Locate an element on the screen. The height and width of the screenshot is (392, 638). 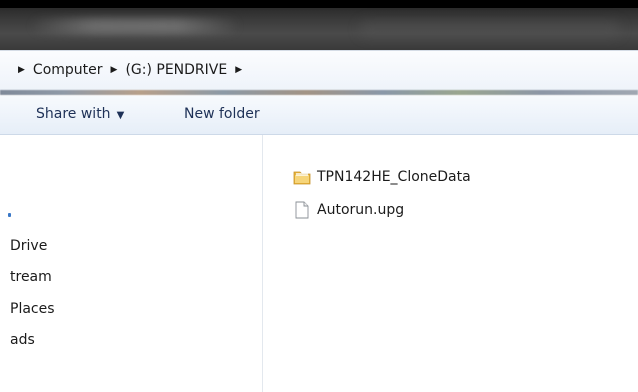
document-icon is located at coordinates (302, 210).